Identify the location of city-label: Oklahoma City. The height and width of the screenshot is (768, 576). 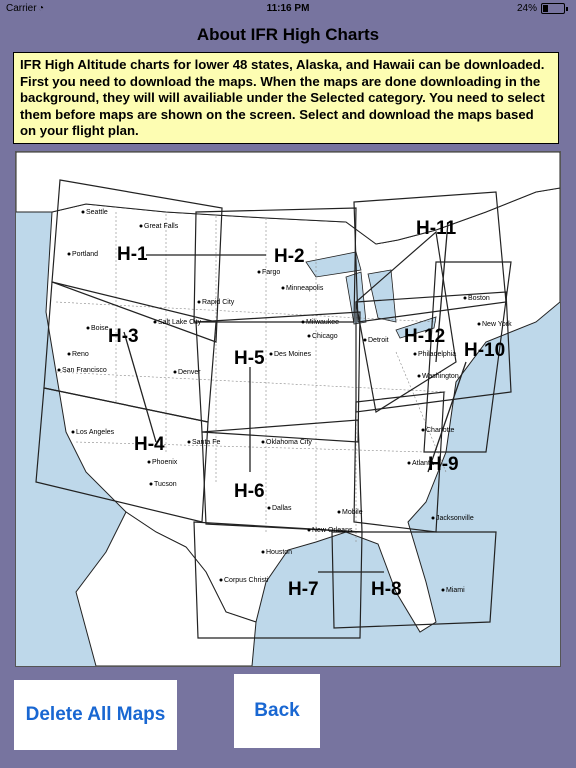
(289, 442).